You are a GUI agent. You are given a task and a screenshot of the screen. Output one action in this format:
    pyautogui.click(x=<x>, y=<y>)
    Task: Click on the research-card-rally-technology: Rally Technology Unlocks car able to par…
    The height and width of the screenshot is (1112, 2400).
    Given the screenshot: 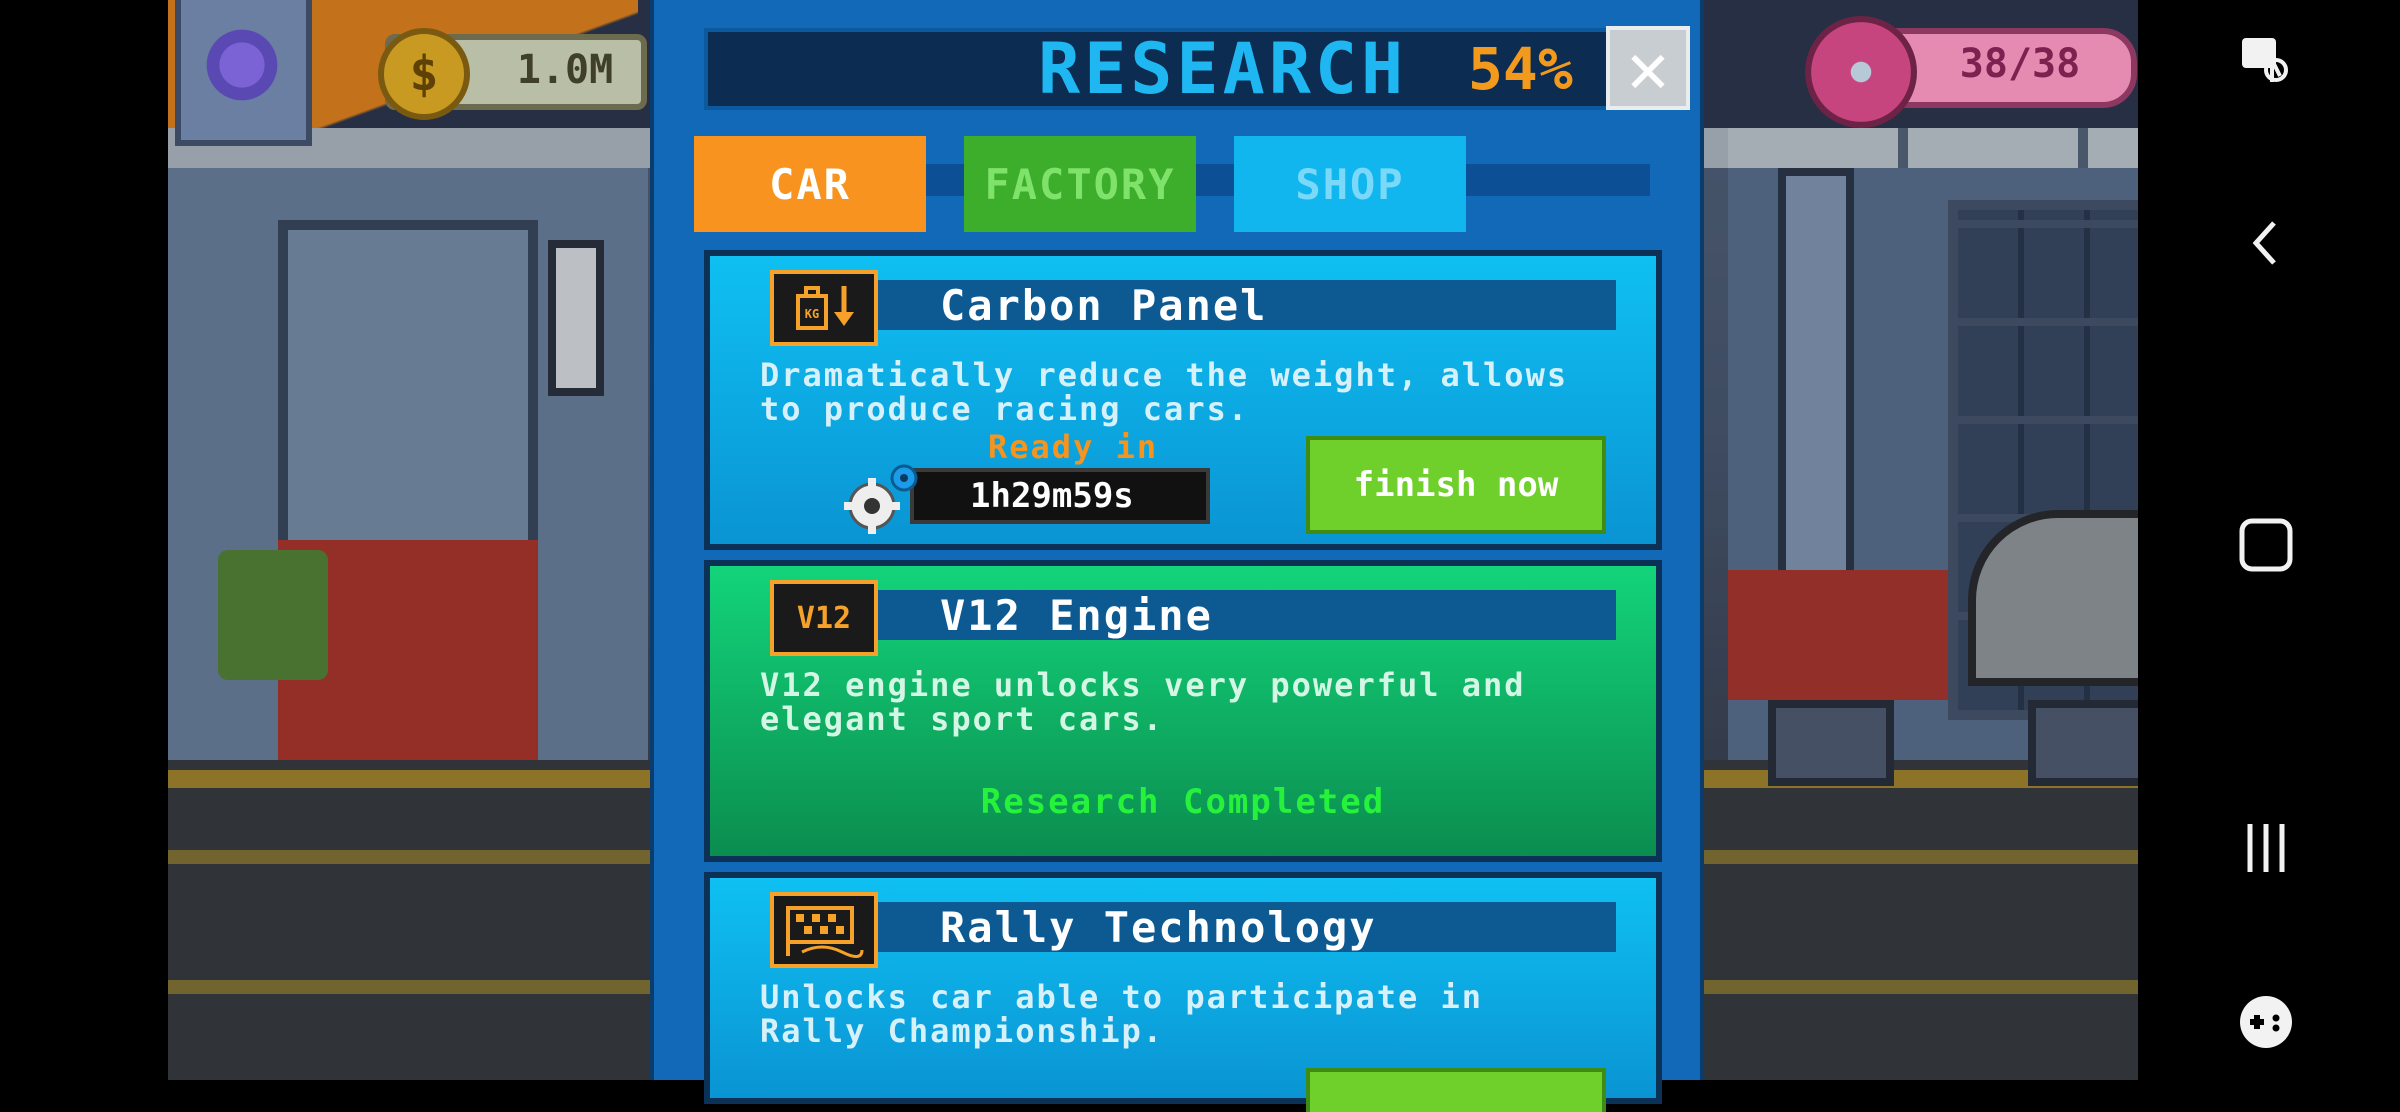 What is the action you would take?
    pyautogui.click(x=1183, y=992)
    